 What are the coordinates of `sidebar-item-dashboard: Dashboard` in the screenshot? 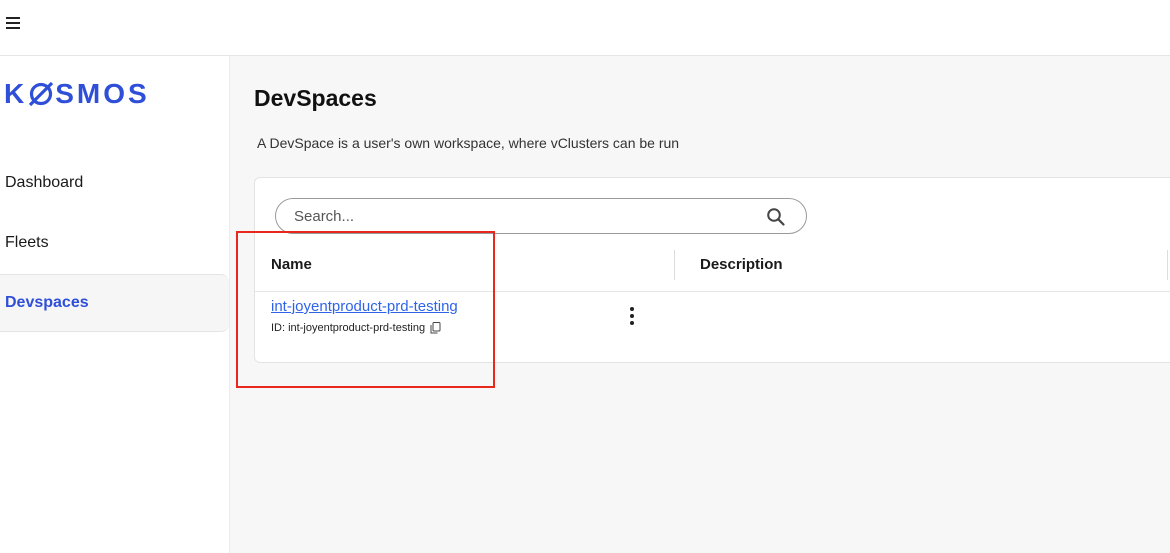 It's located at (114, 183).